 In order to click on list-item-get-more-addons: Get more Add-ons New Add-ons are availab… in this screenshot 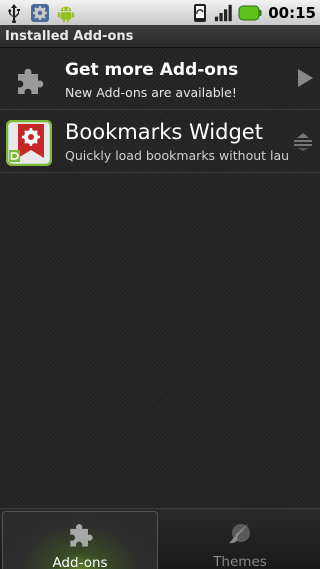, I will do `click(160, 79)`.